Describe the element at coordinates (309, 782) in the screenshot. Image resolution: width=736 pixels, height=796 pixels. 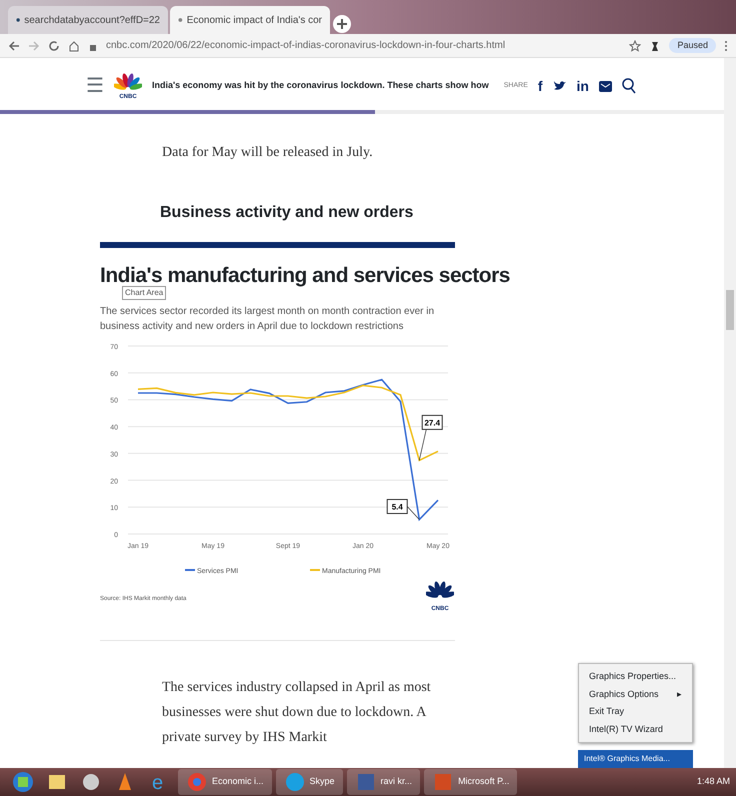
I see `taskbar-button: Skype` at that location.